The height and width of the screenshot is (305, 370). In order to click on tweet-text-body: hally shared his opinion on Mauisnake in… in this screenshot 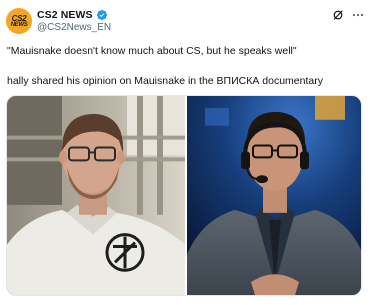, I will do `click(165, 81)`.